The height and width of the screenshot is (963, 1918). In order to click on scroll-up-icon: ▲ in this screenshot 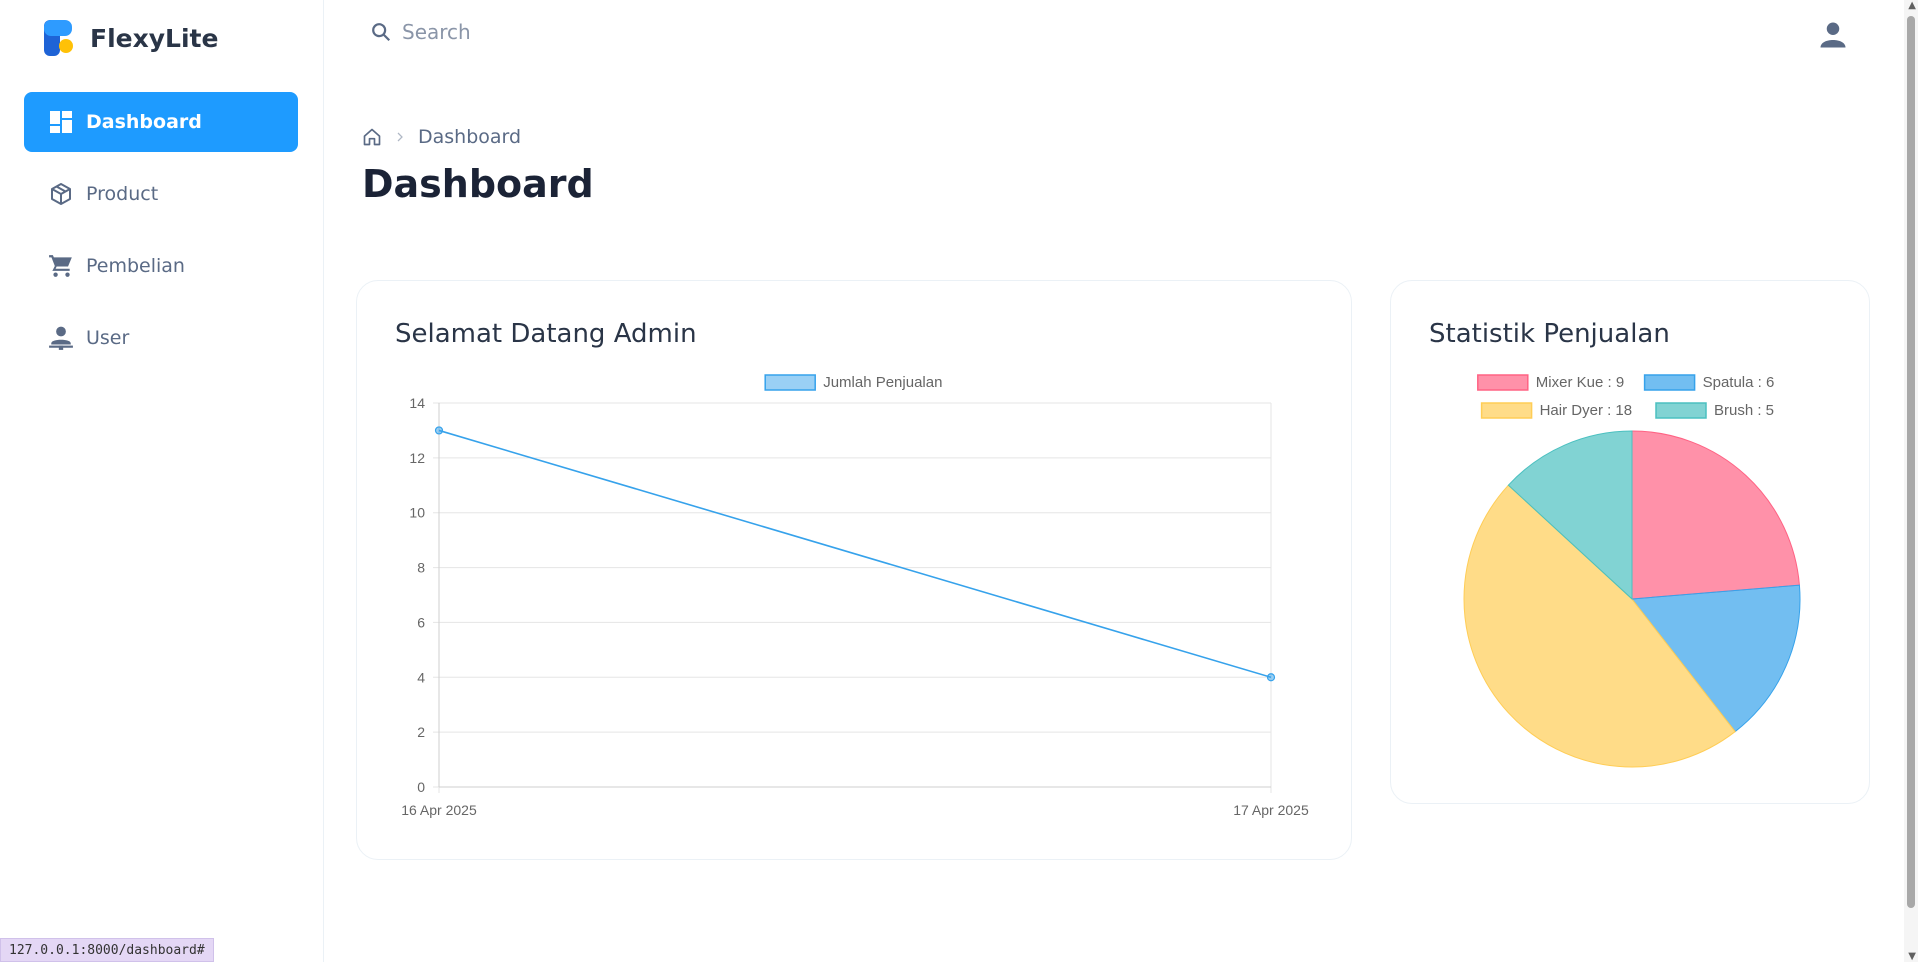, I will do `click(1912, 5)`.